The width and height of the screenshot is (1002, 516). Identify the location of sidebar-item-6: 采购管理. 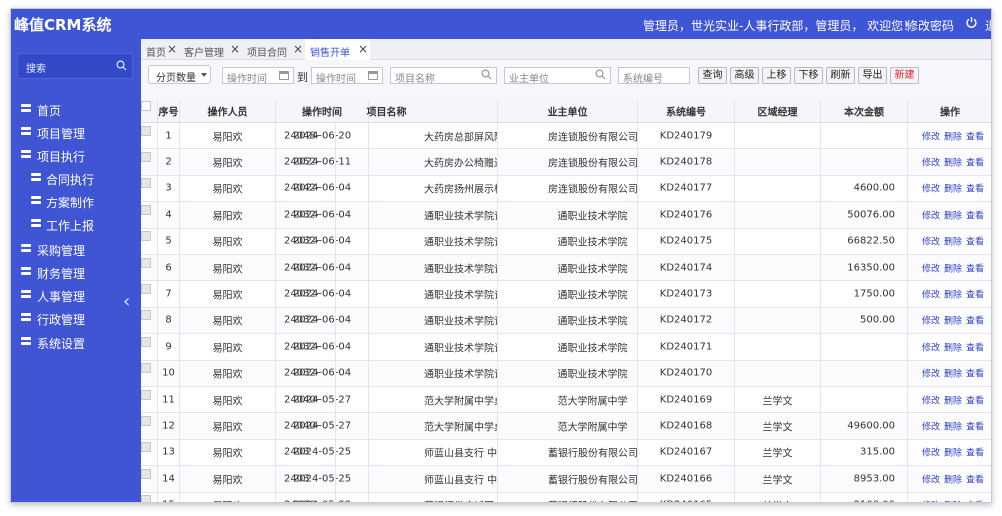
(76, 249).